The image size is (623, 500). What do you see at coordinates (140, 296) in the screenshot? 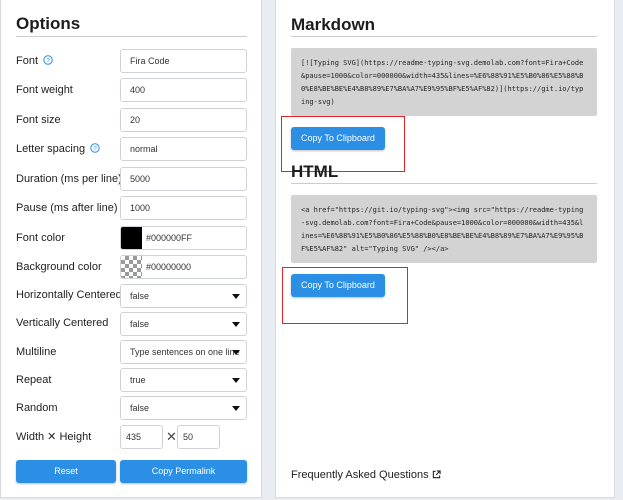
I see `horizontally-centered-value: false` at bounding box center [140, 296].